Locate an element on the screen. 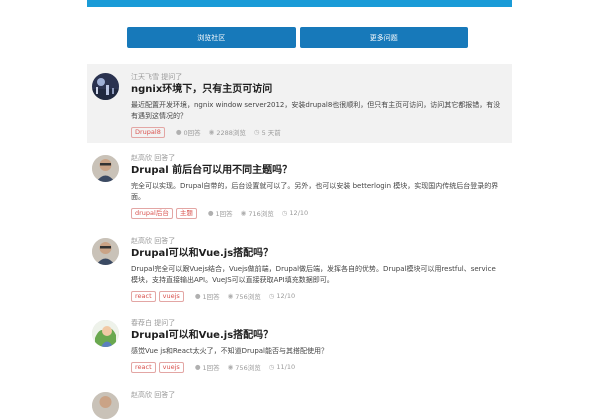  post-date: ◷ 11/10 is located at coordinates (282, 367).